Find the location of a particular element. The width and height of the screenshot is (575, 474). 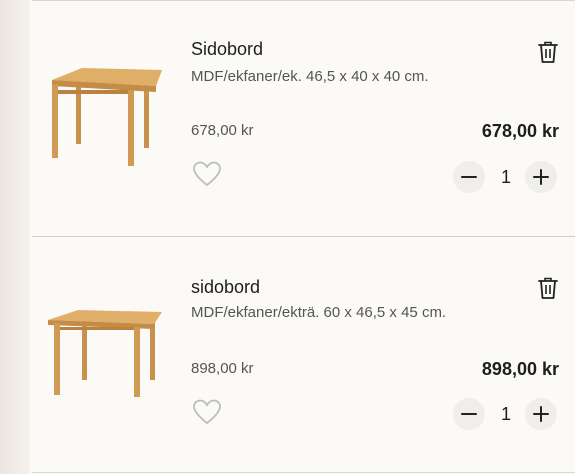

total-price: 898,00 kr is located at coordinates (520, 369).